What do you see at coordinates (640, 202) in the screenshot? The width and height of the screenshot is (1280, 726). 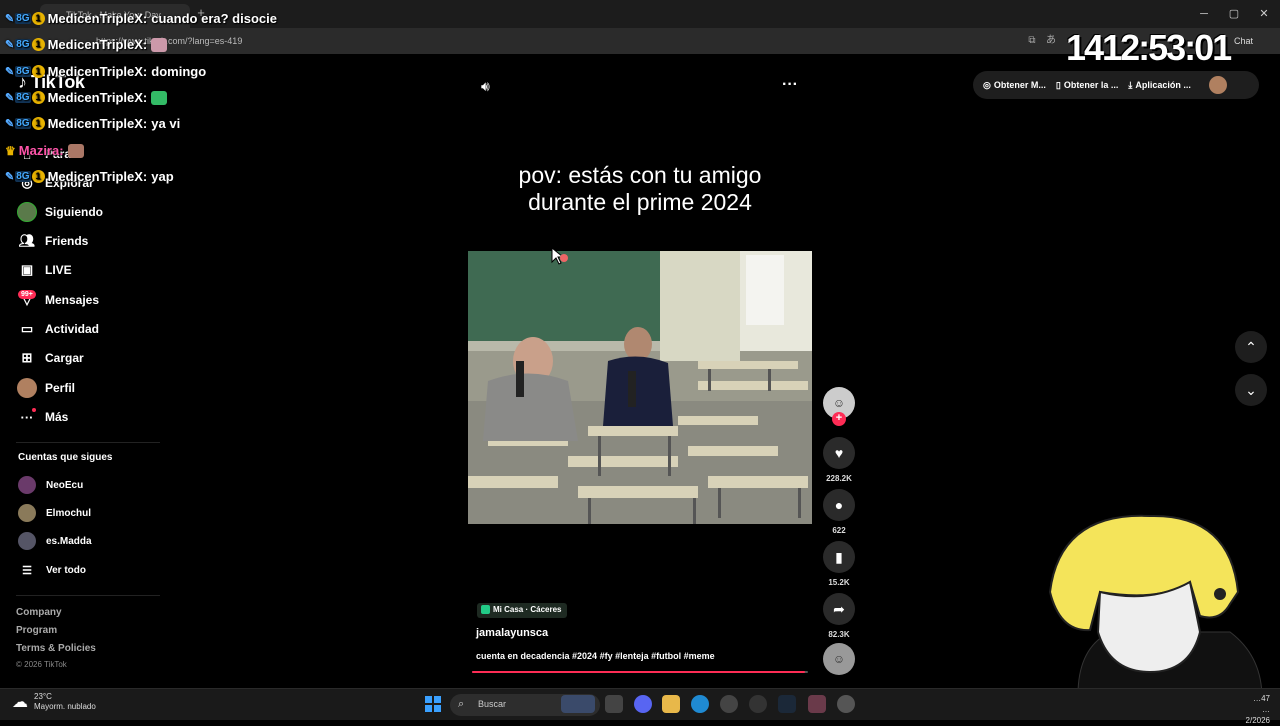 I see `caption-line: durante el prime 2024` at bounding box center [640, 202].